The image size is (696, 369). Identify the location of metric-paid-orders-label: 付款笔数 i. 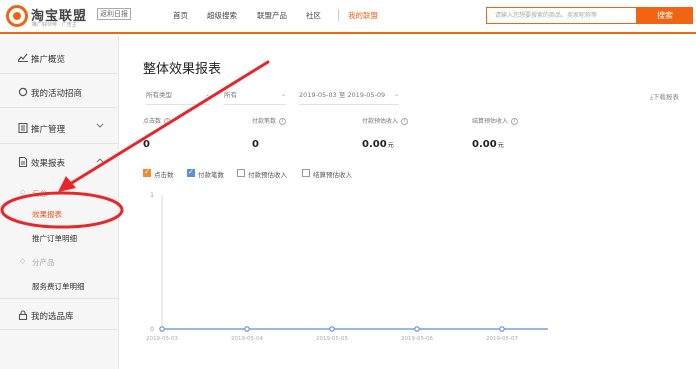
(269, 120).